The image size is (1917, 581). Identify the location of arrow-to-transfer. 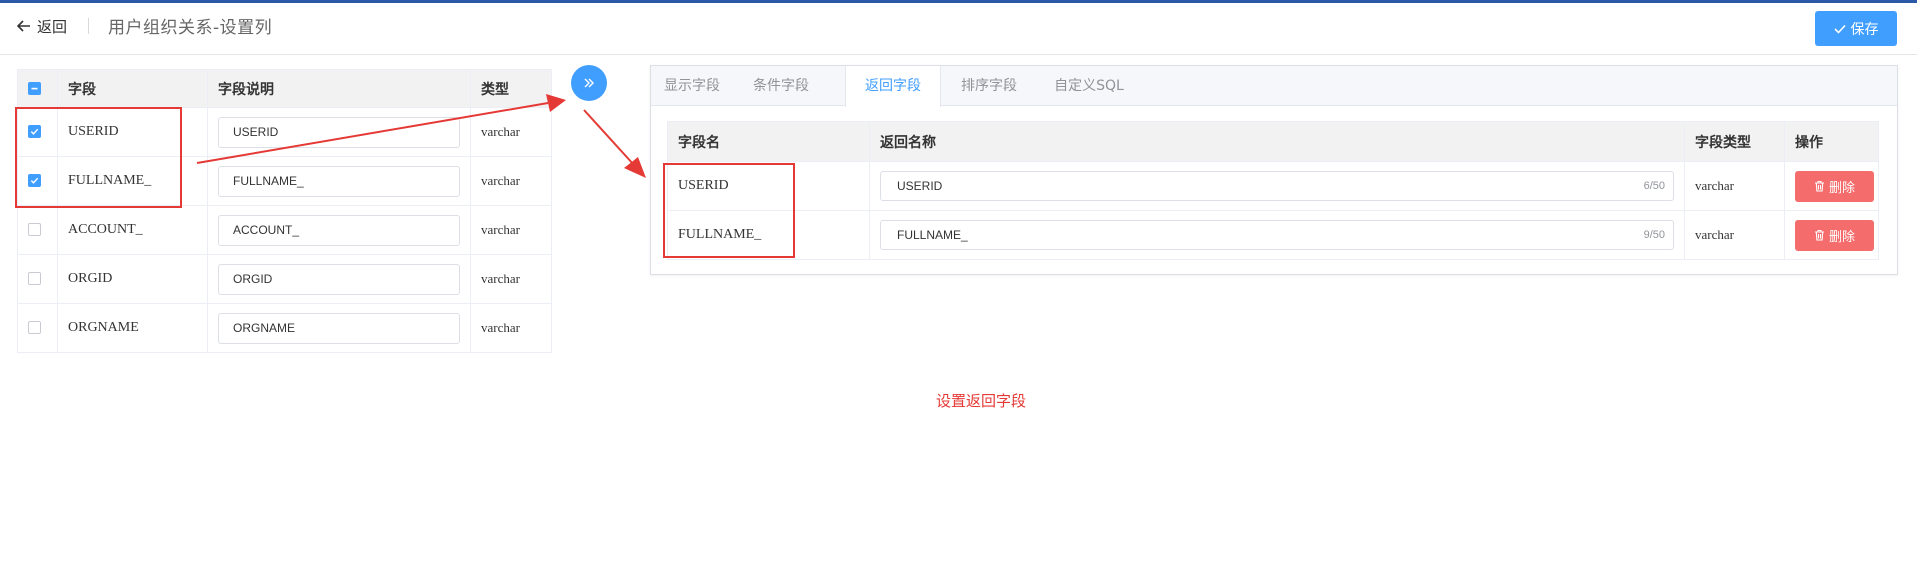
(372, 133).